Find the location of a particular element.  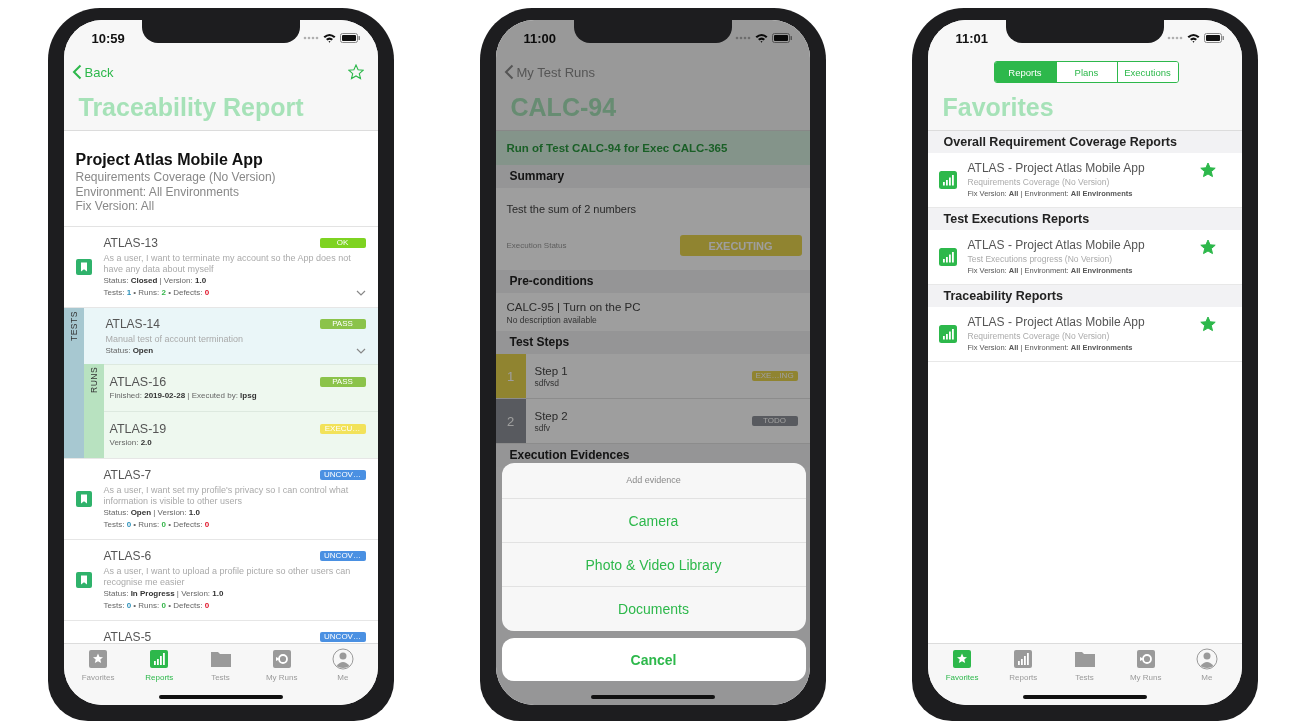

precondition-title: CALC-95 | Turn on the PC is located at coordinates (574, 307).